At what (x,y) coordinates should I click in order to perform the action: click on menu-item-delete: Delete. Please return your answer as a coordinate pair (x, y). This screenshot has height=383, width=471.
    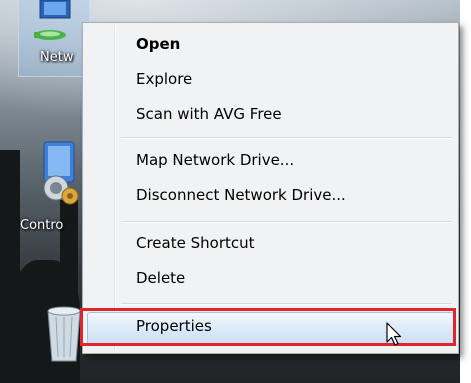
    Looking at the image, I should click on (160, 278).